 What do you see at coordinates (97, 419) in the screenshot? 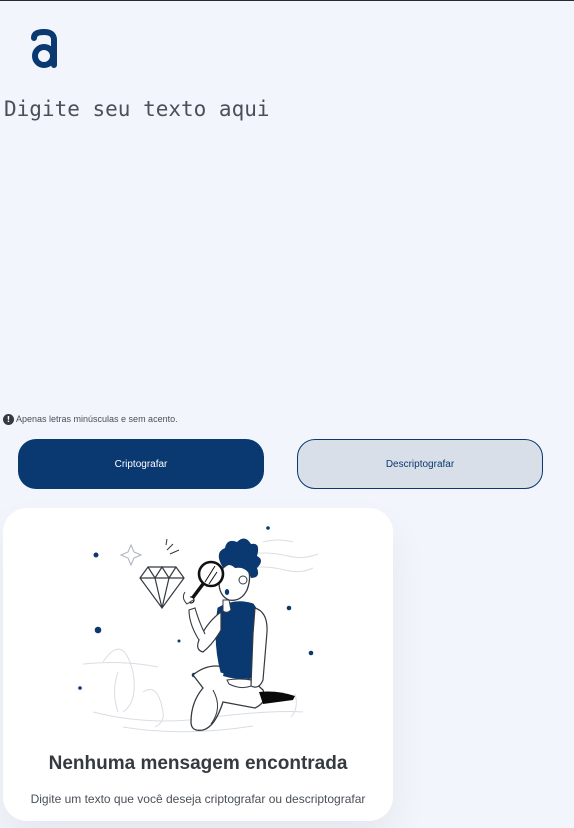
I see `hint-text: Apenas letras minúsculas e sem acento.` at bounding box center [97, 419].